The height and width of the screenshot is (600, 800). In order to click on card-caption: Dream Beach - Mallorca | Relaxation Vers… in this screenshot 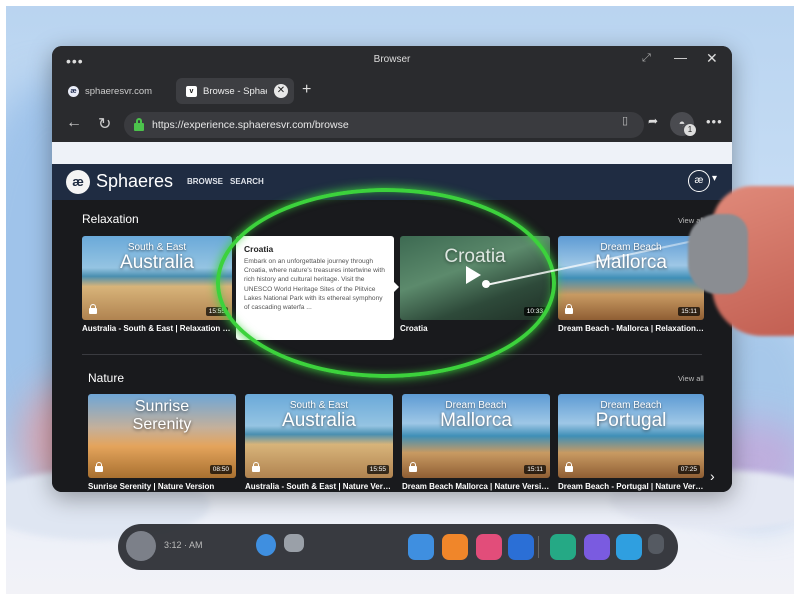, I will do `click(631, 328)`.